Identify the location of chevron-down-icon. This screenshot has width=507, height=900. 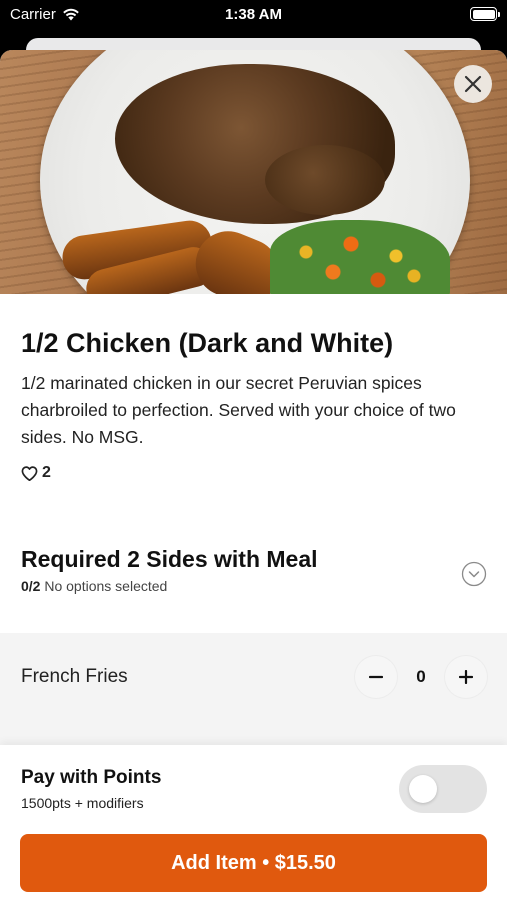
(474, 574).